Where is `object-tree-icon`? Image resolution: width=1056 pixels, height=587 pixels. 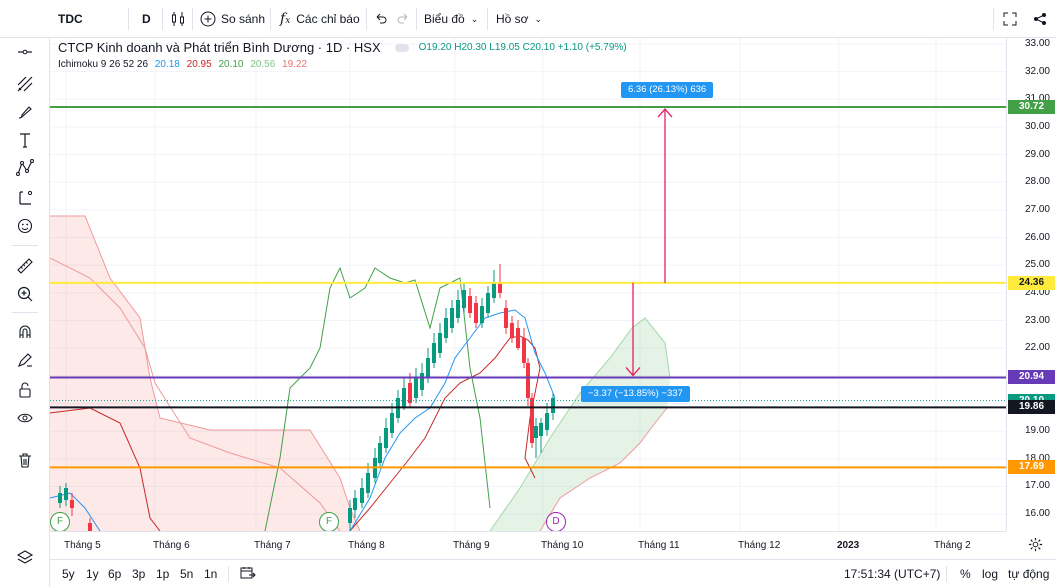 object-tree-icon is located at coordinates (25, 557).